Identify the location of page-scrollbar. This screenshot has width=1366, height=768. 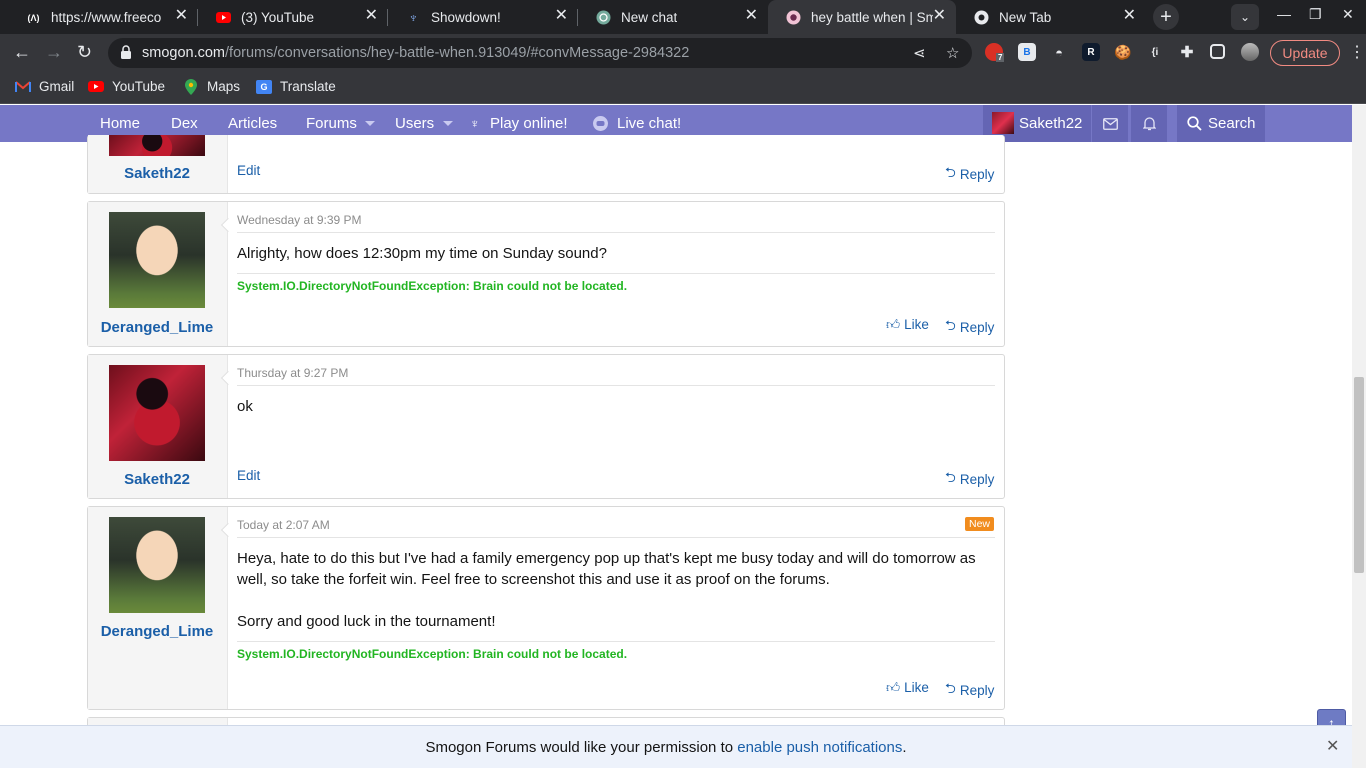
(1359, 436).